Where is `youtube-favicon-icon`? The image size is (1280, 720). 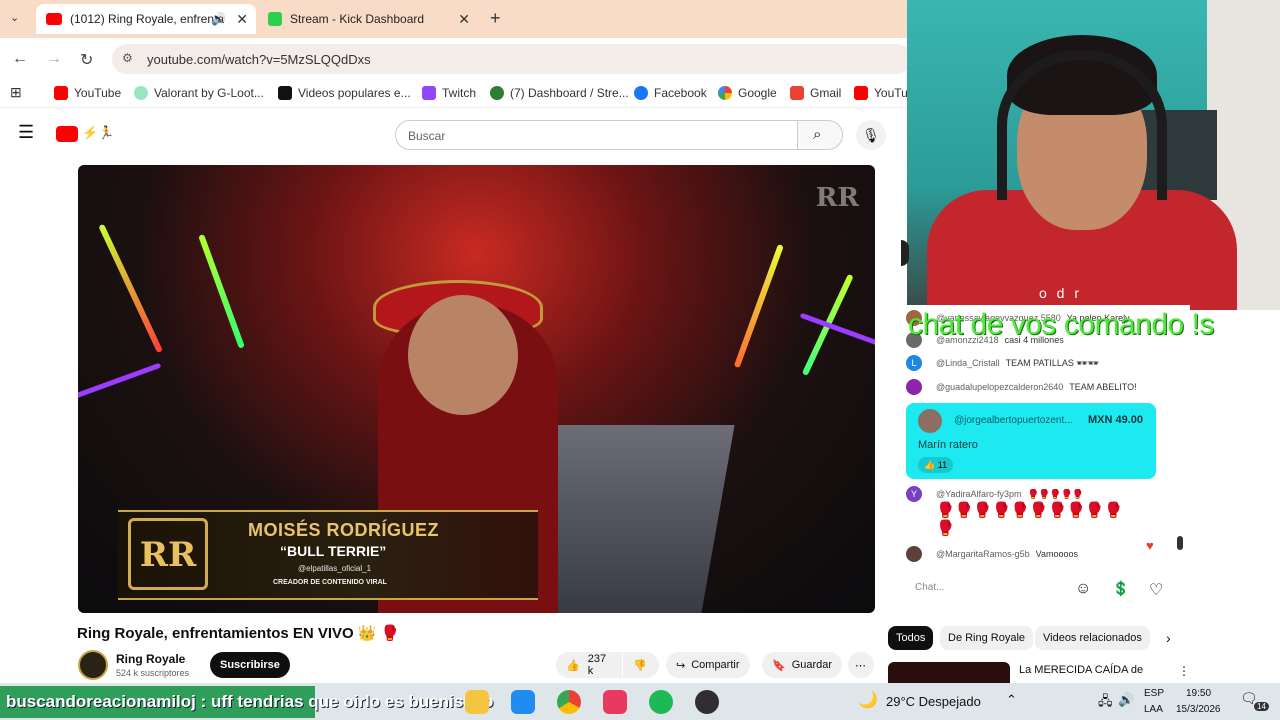 youtube-favicon-icon is located at coordinates (54, 19).